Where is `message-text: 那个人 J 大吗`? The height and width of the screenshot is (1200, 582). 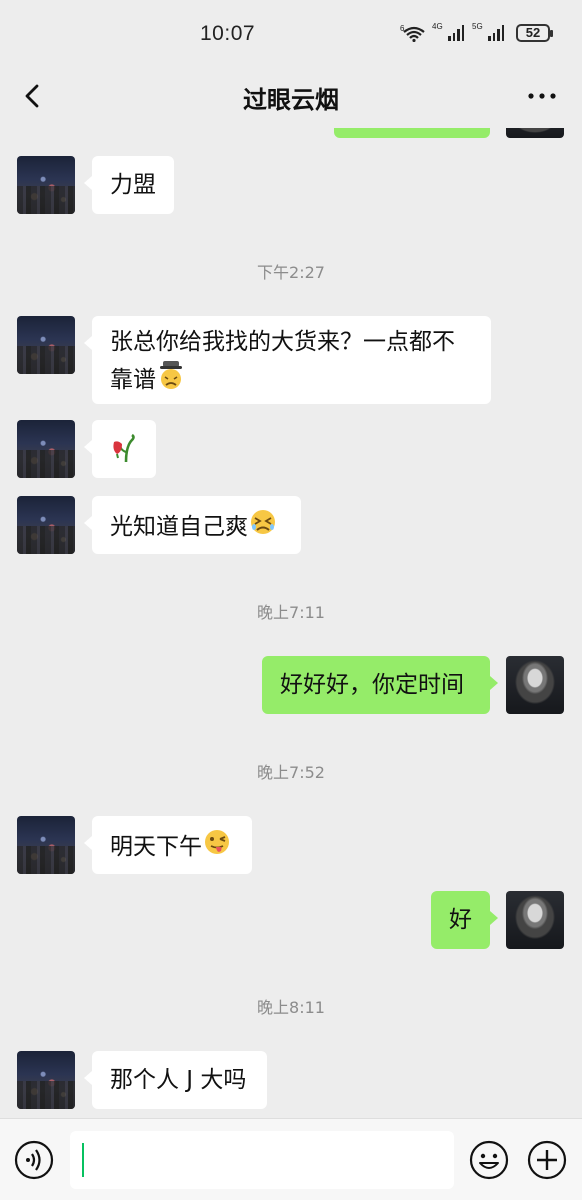 message-text: 那个人 J 大吗 is located at coordinates (178, 1080).